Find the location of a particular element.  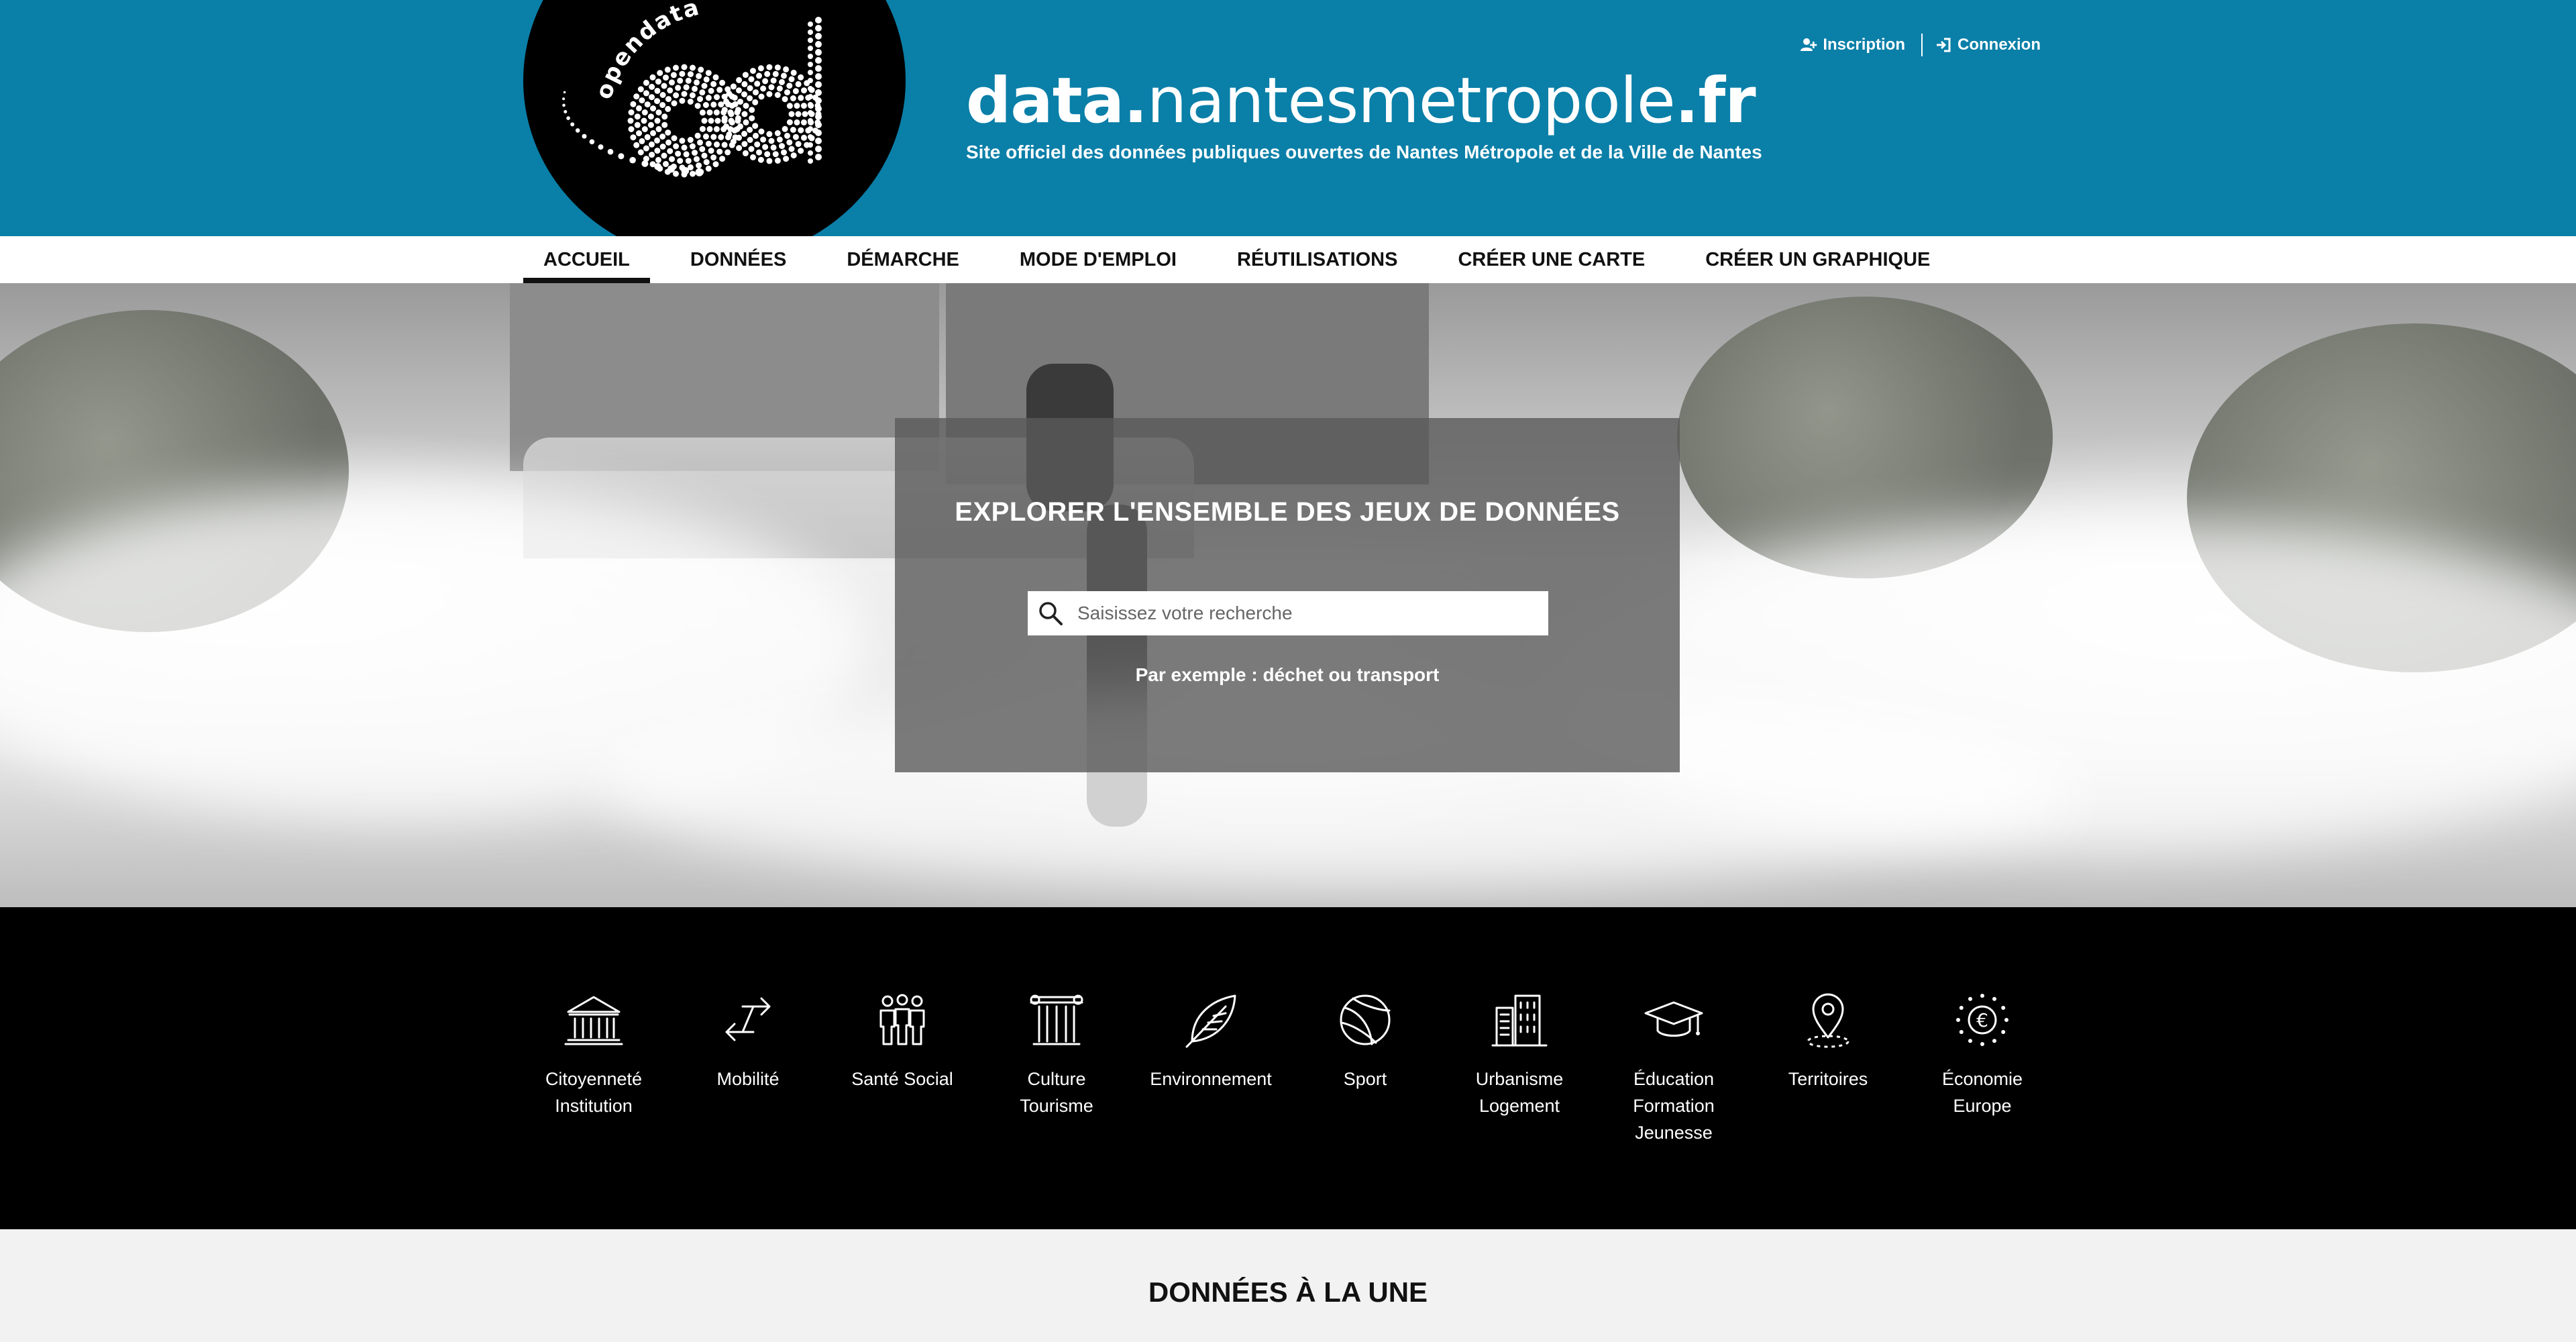

auth-links: Inscription Connexion is located at coordinates (1920, 45).